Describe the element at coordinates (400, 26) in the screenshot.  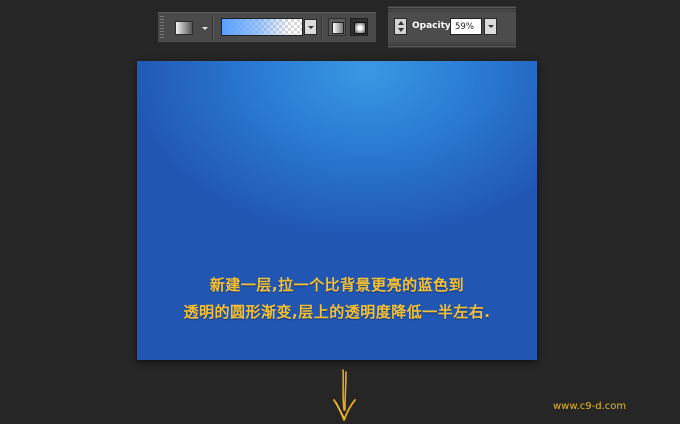
I see `opacity-stepper` at that location.